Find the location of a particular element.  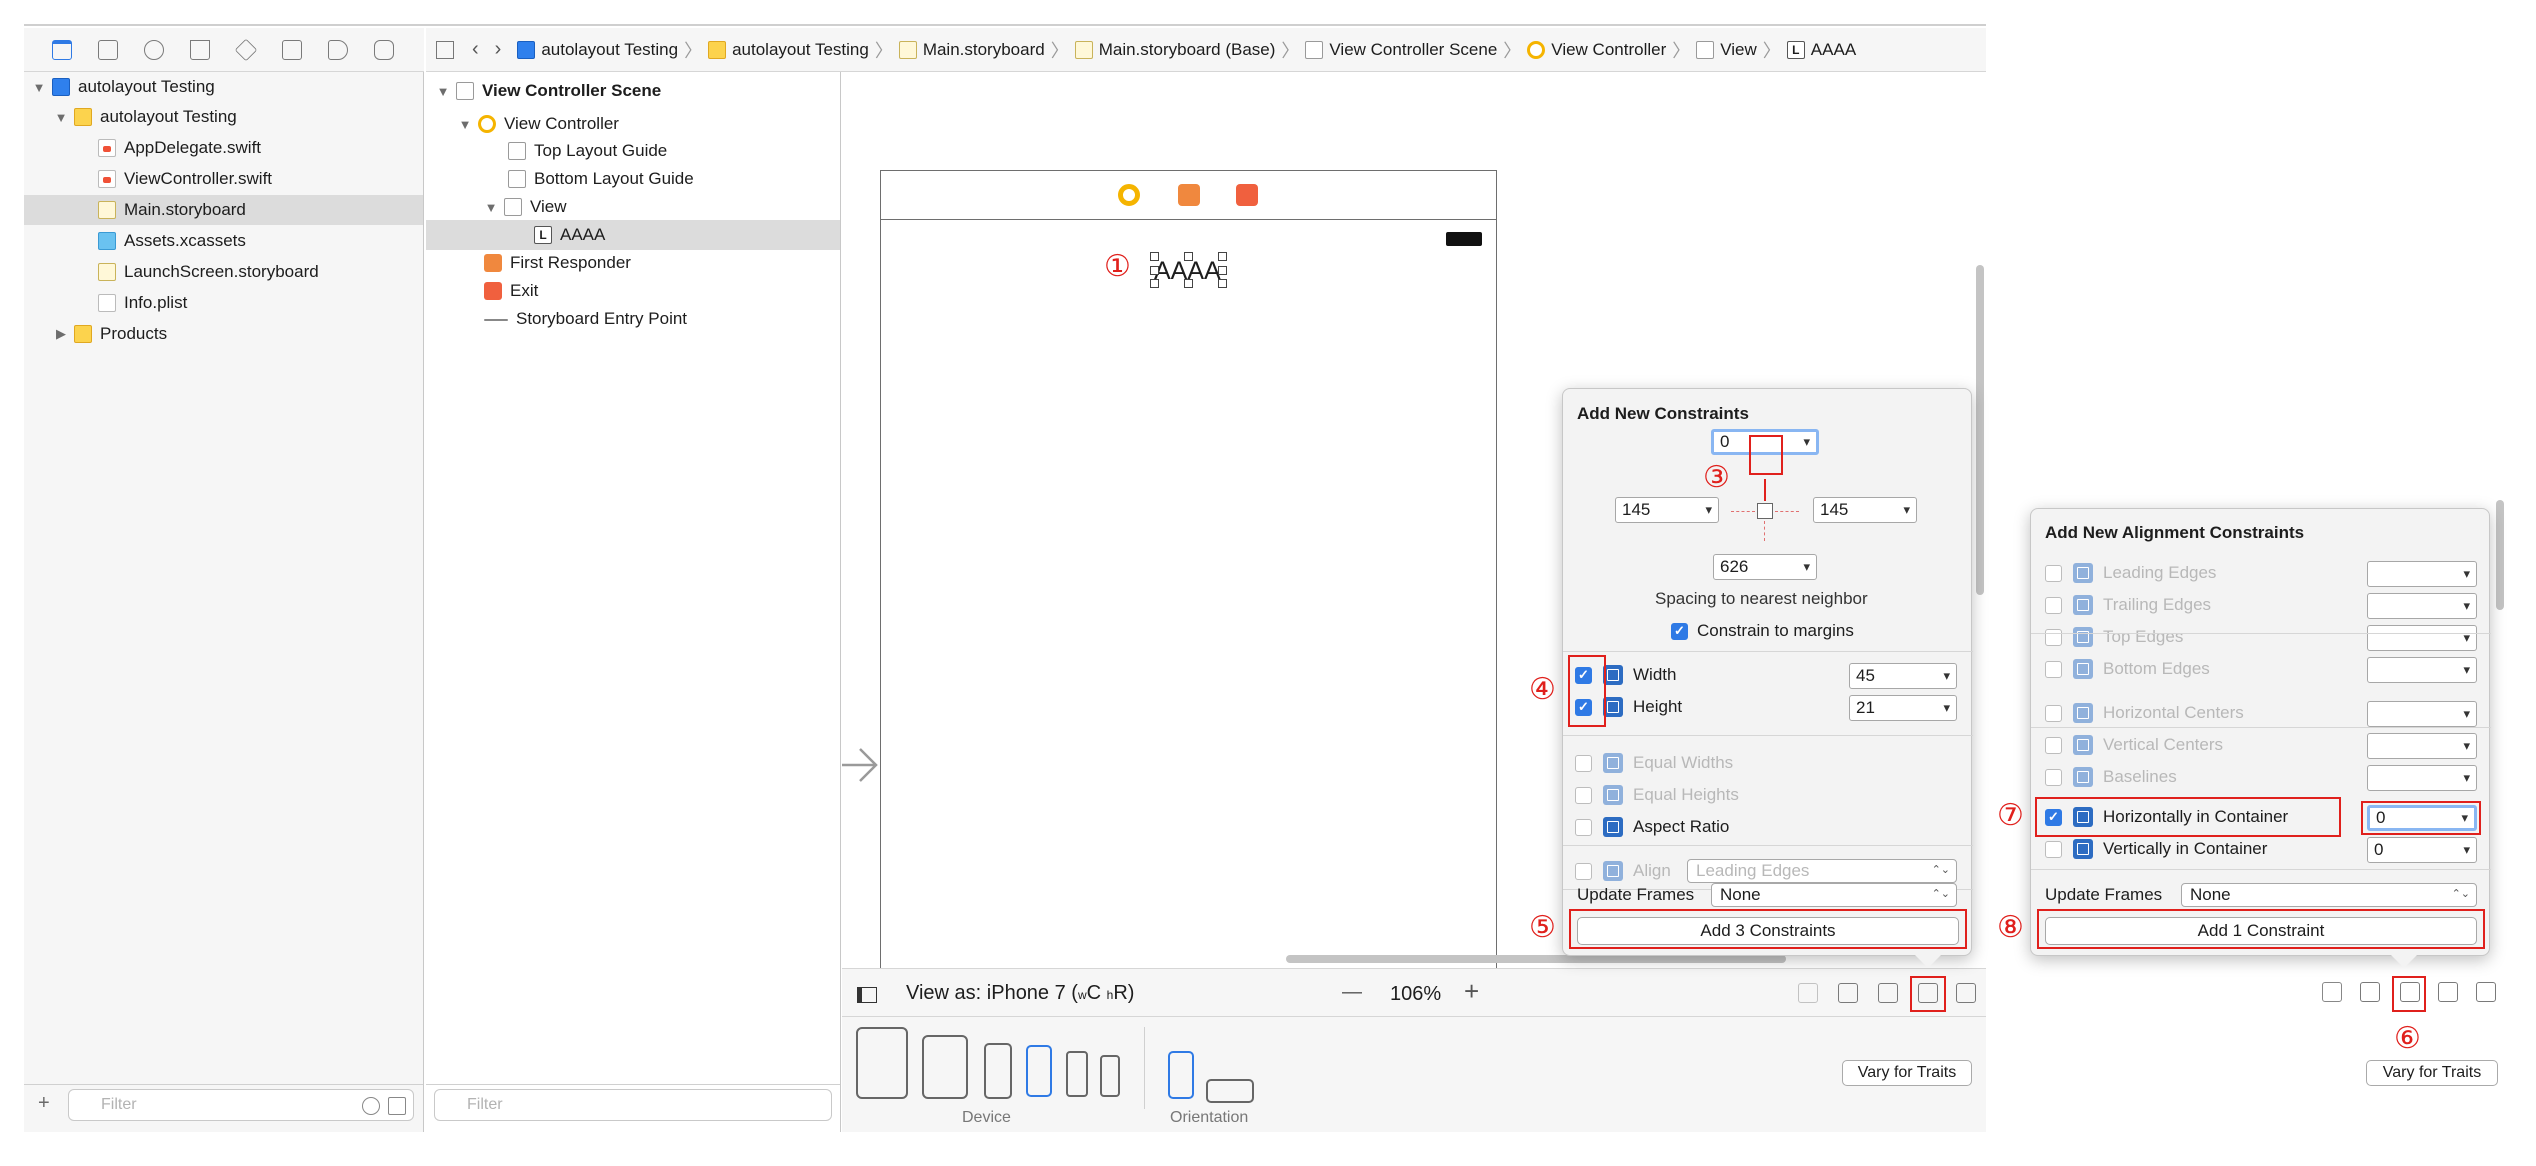

bottom-spacing-field: 626 is located at coordinates (1765, 567).